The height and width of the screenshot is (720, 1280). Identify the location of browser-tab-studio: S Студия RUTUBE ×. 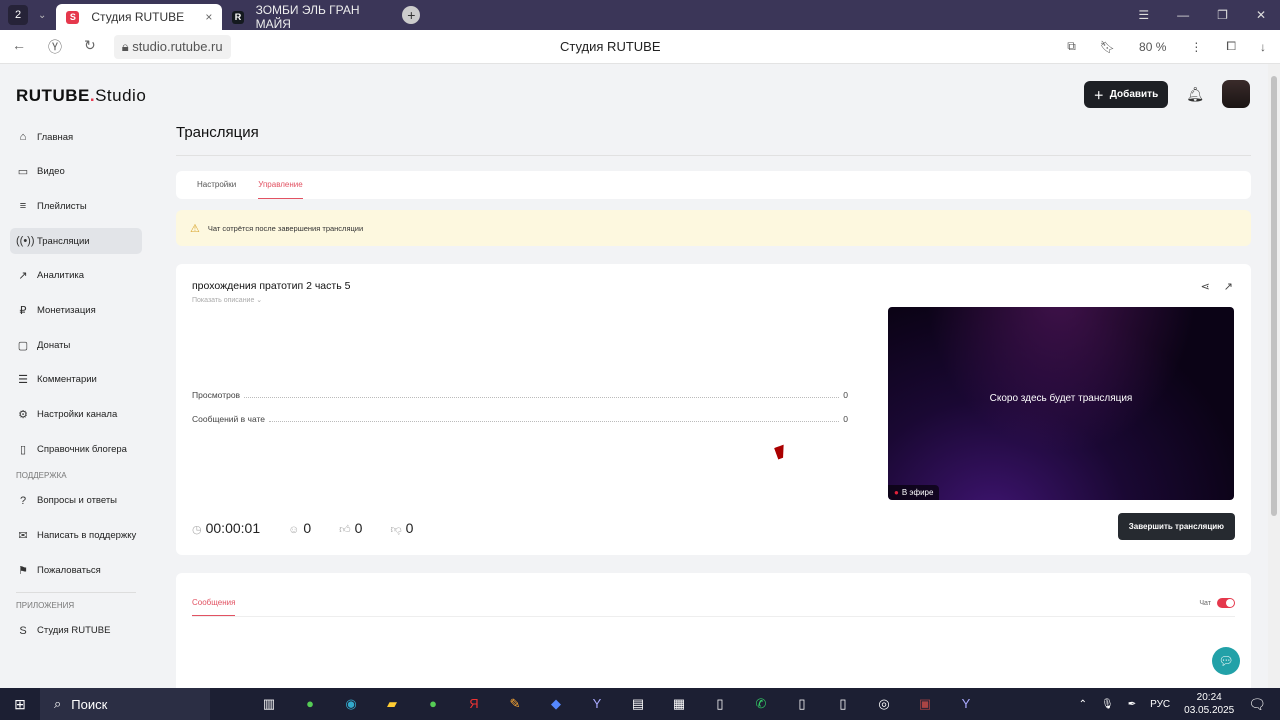
(139, 17).